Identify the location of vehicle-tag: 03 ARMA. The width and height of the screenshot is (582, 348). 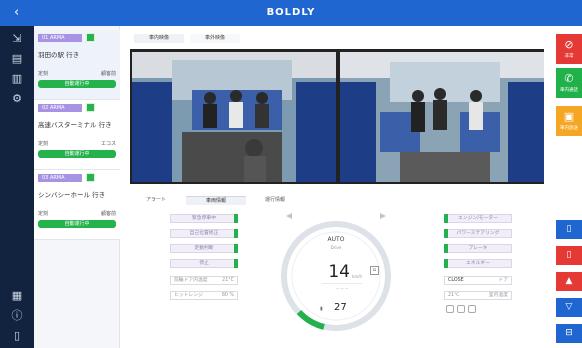
(60, 178).